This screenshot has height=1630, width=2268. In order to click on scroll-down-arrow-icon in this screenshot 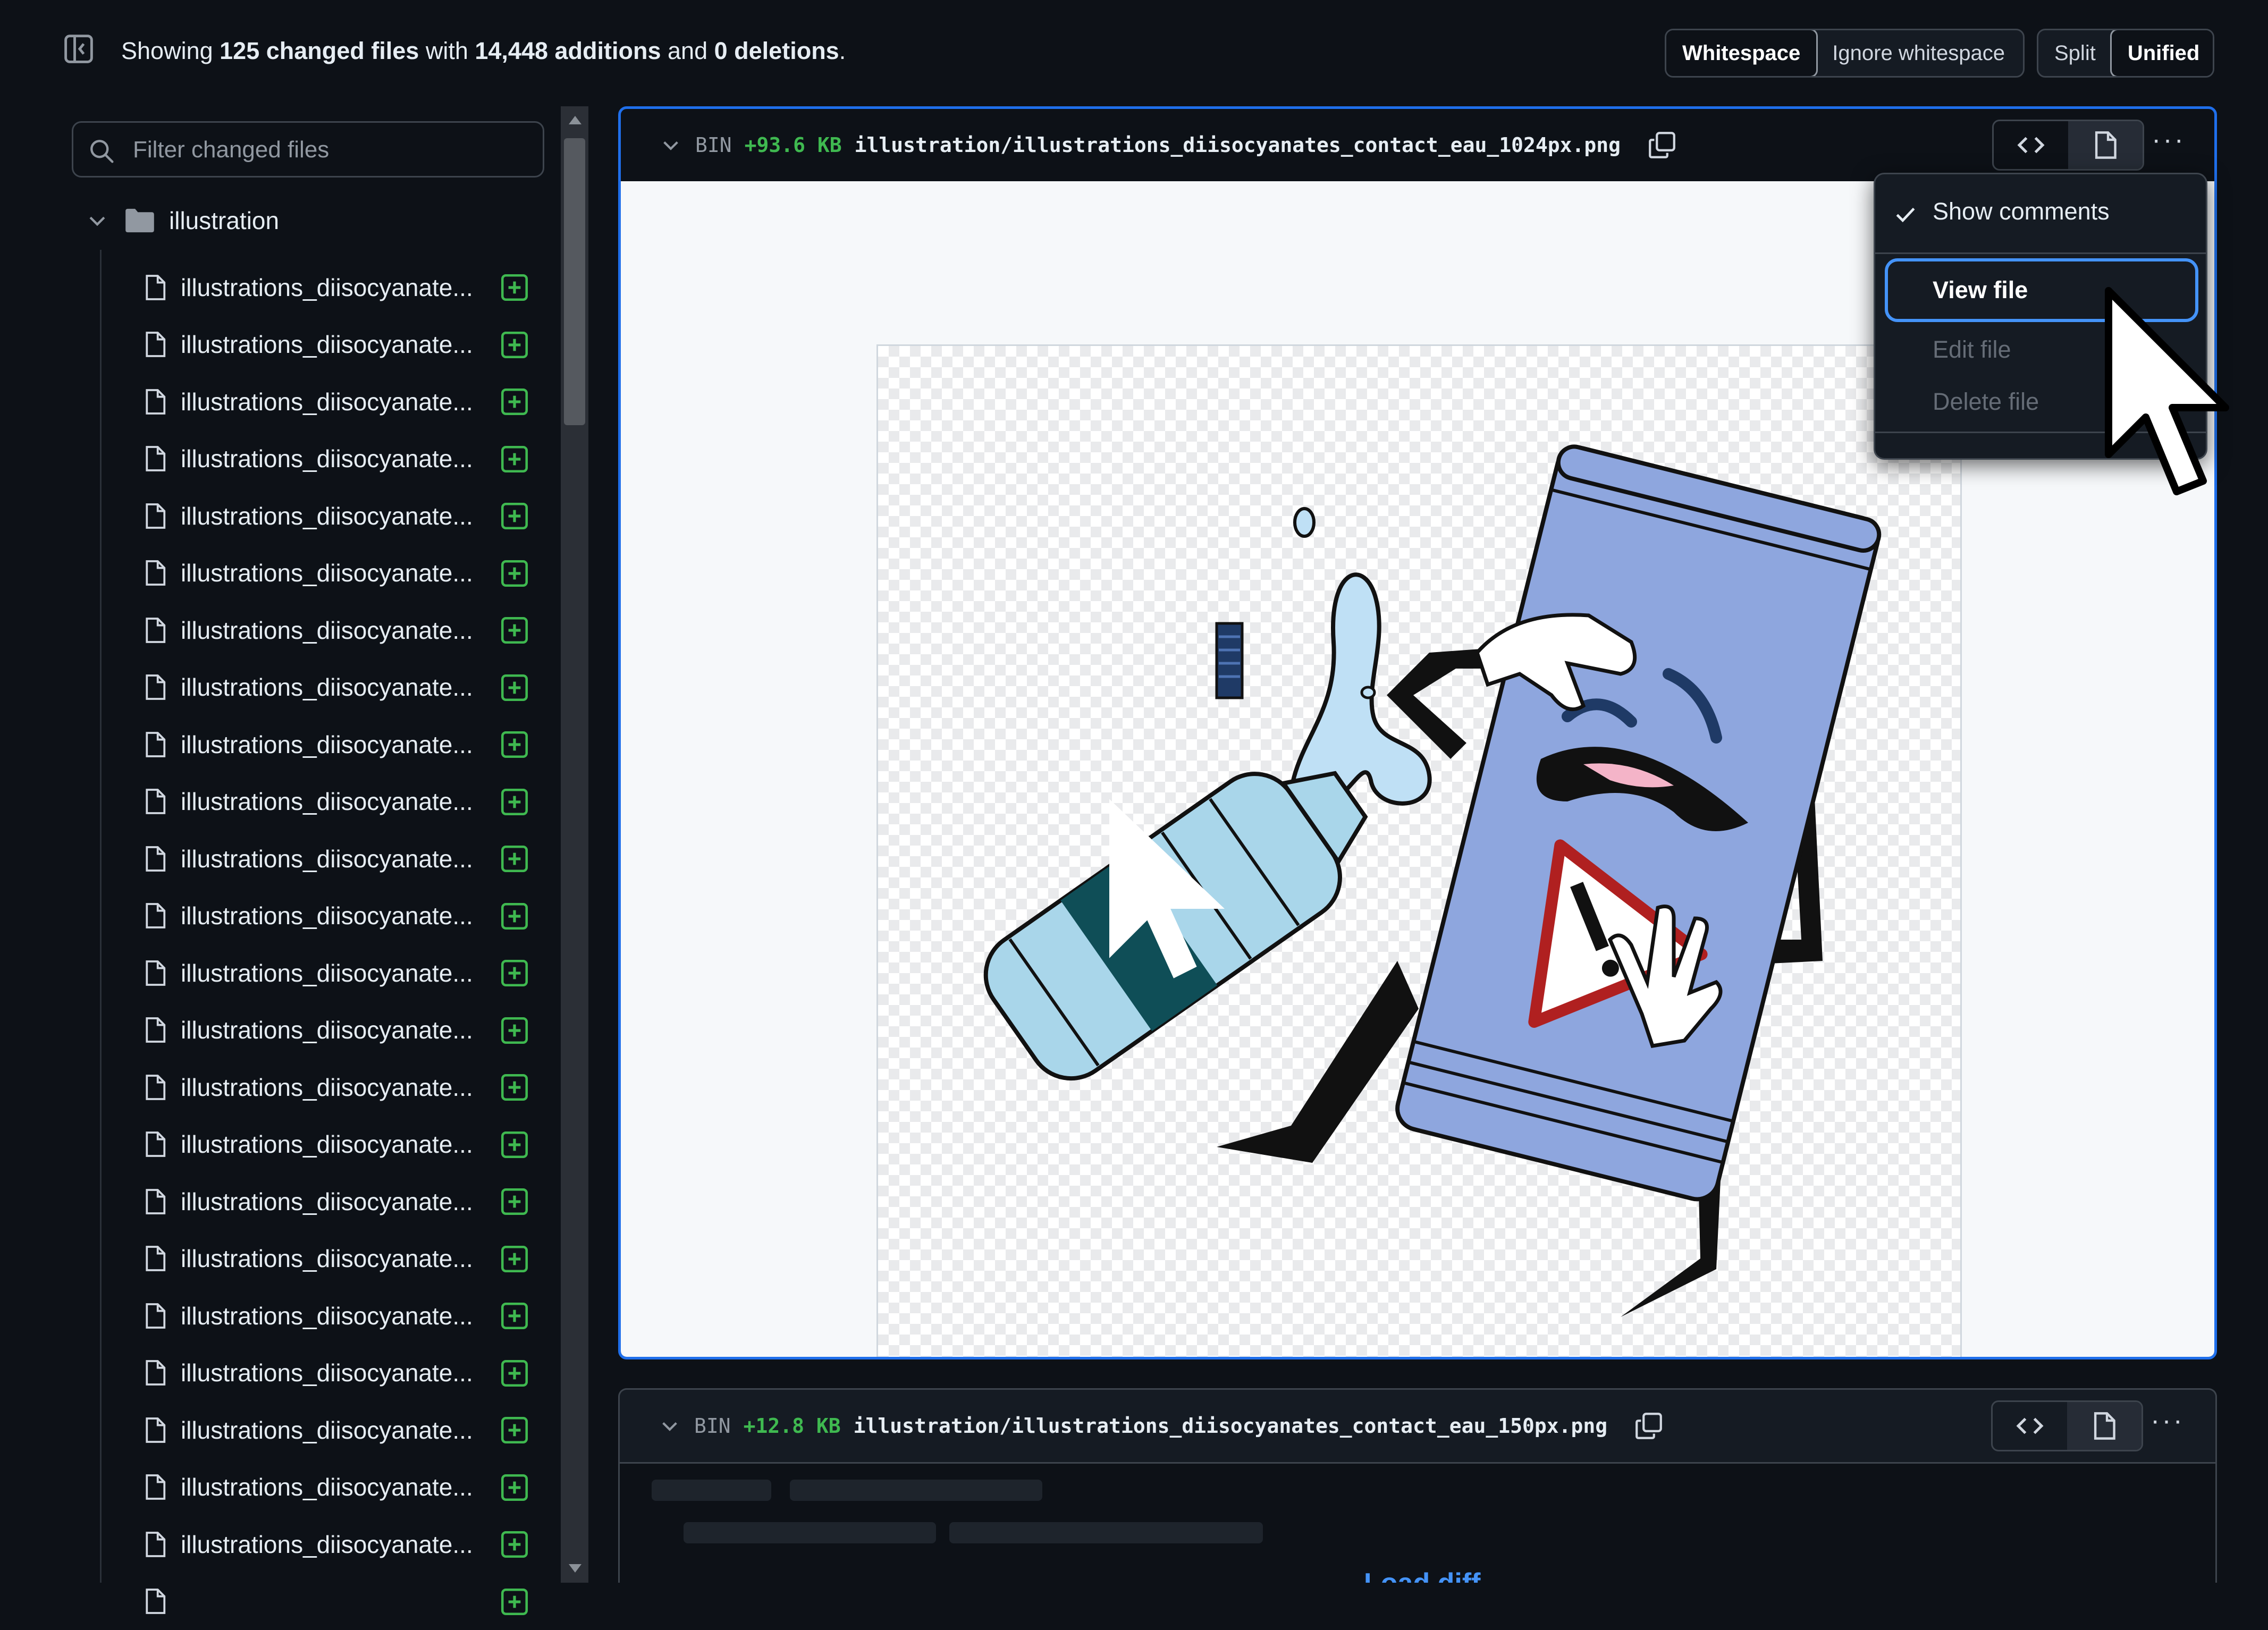, I will do `click(575, 1568)`.